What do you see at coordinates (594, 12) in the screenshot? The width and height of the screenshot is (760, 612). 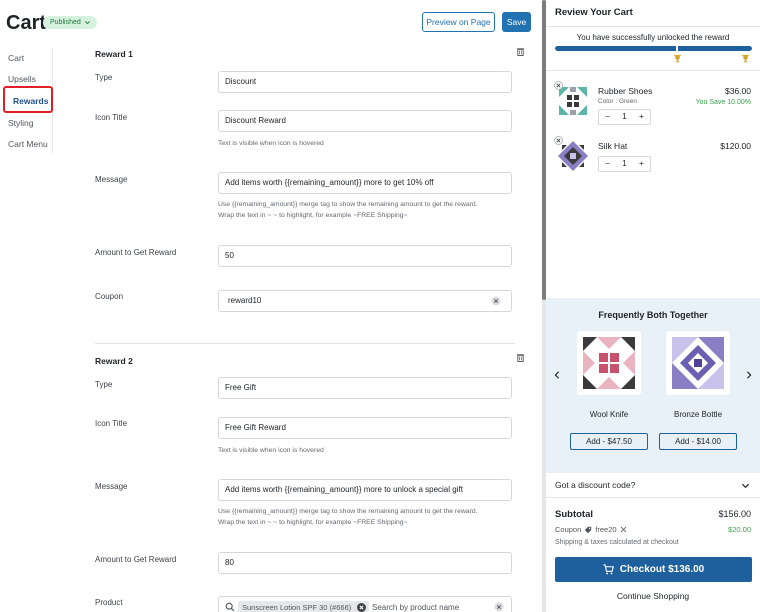 I see `cart-title: Review Your Cart` at bounding box center [594, 12].